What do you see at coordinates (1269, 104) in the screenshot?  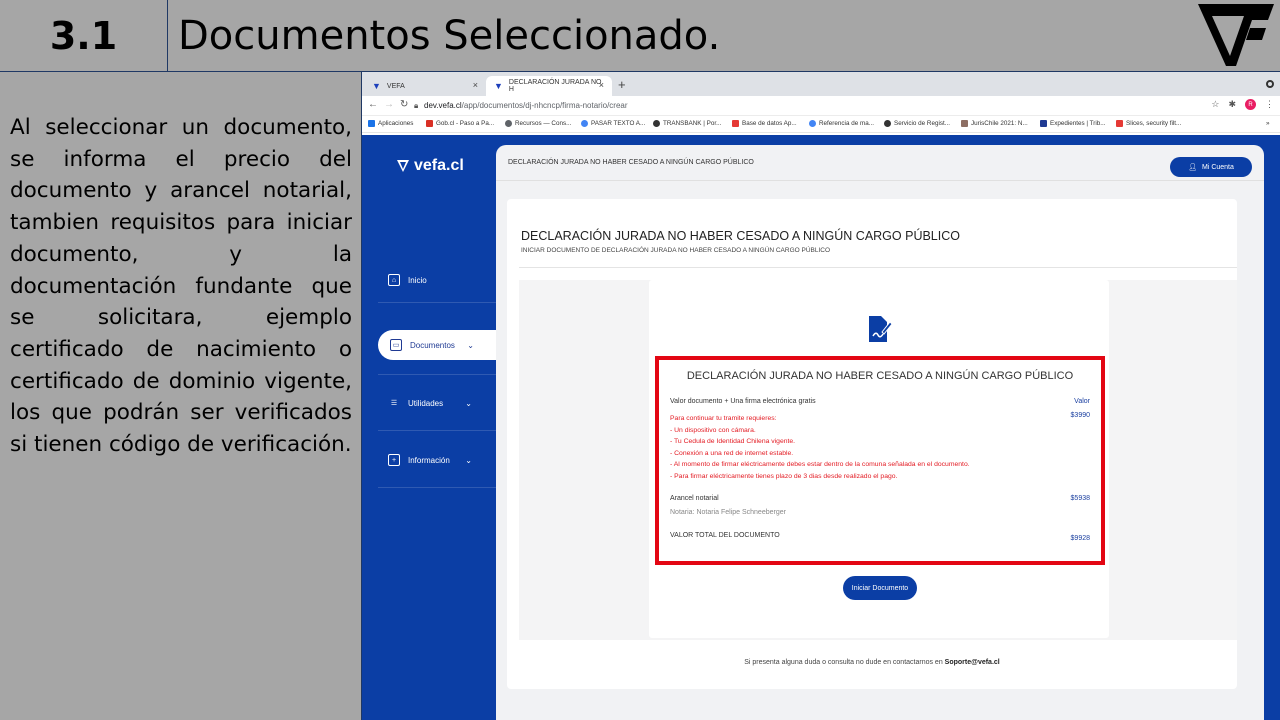 I see `menu-icon: ⋮` at bounding box center [1269, 104].